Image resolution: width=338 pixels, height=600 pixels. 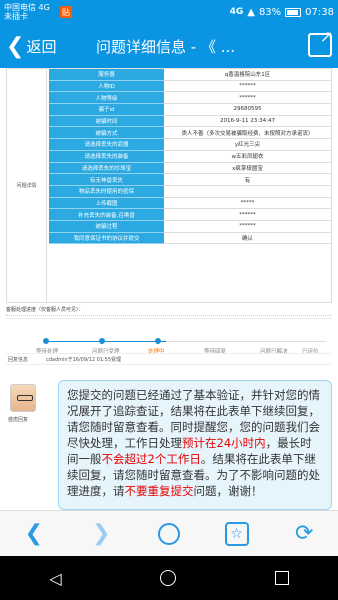 I want to click on row-value, so click(x=247, y=192).